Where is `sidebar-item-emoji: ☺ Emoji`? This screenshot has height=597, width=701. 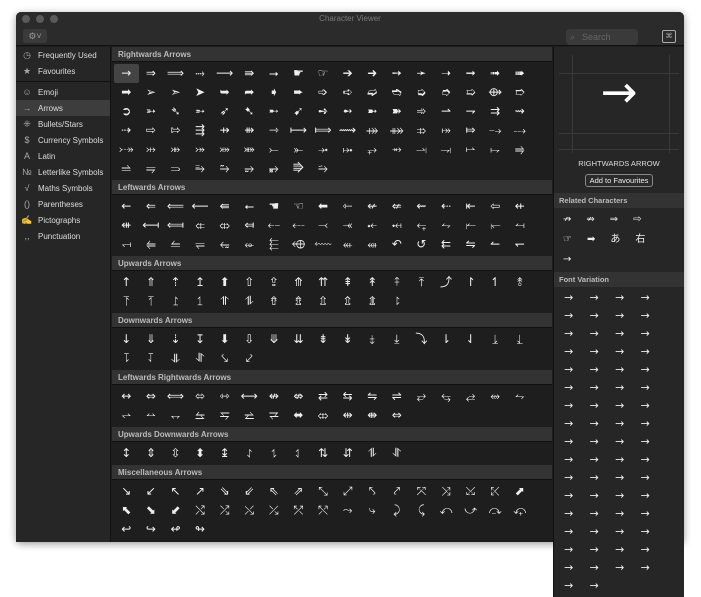 sidebar-item-emoji: ☺ Emoji is located at coordinates (63, 92).